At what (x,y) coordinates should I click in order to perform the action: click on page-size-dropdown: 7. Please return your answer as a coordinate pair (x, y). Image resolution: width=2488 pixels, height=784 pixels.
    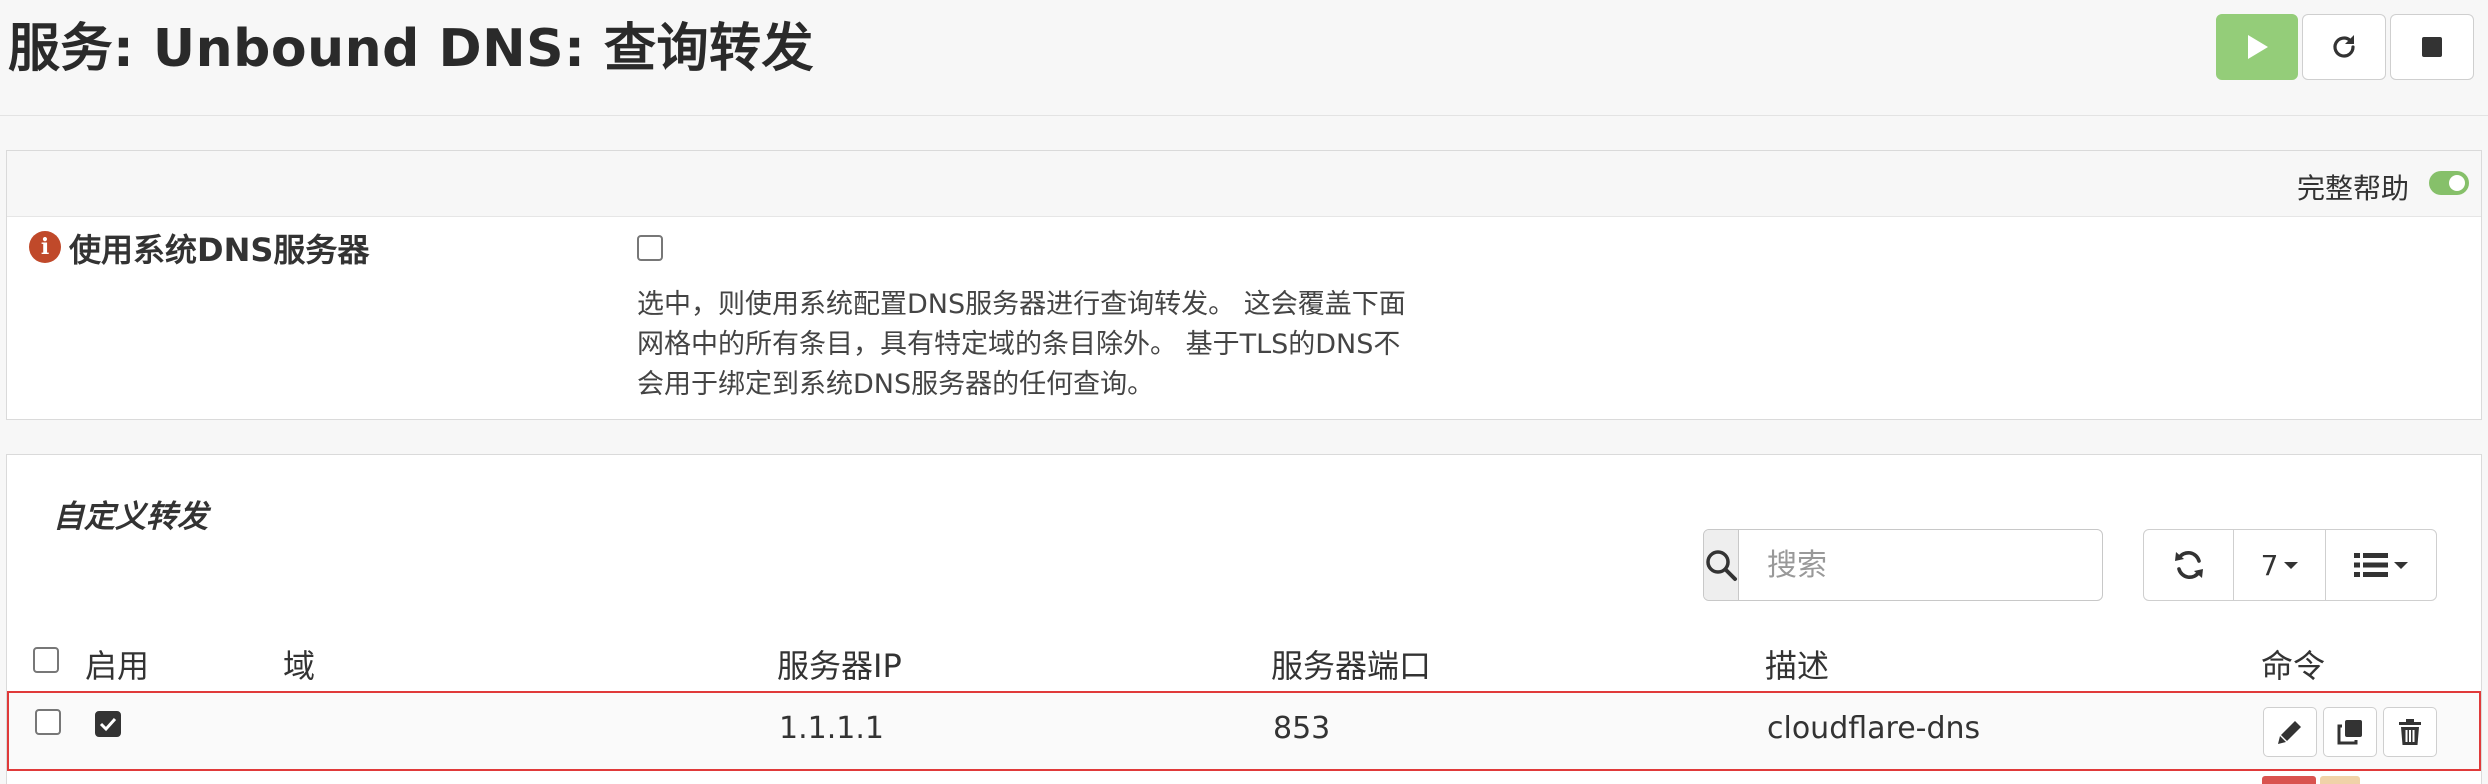
    Looking at the image, I should click on (2280, 565).